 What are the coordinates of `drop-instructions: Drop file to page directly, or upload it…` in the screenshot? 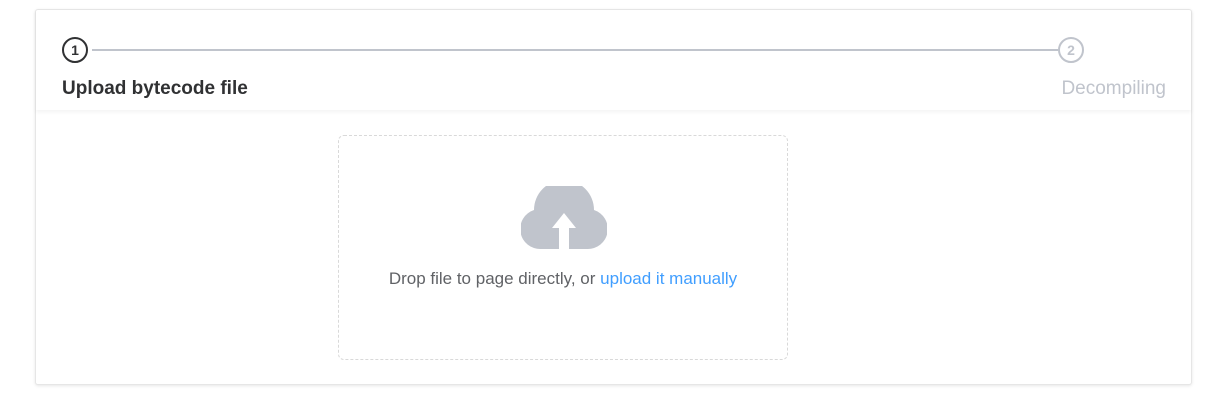 It's located at (563, 279).